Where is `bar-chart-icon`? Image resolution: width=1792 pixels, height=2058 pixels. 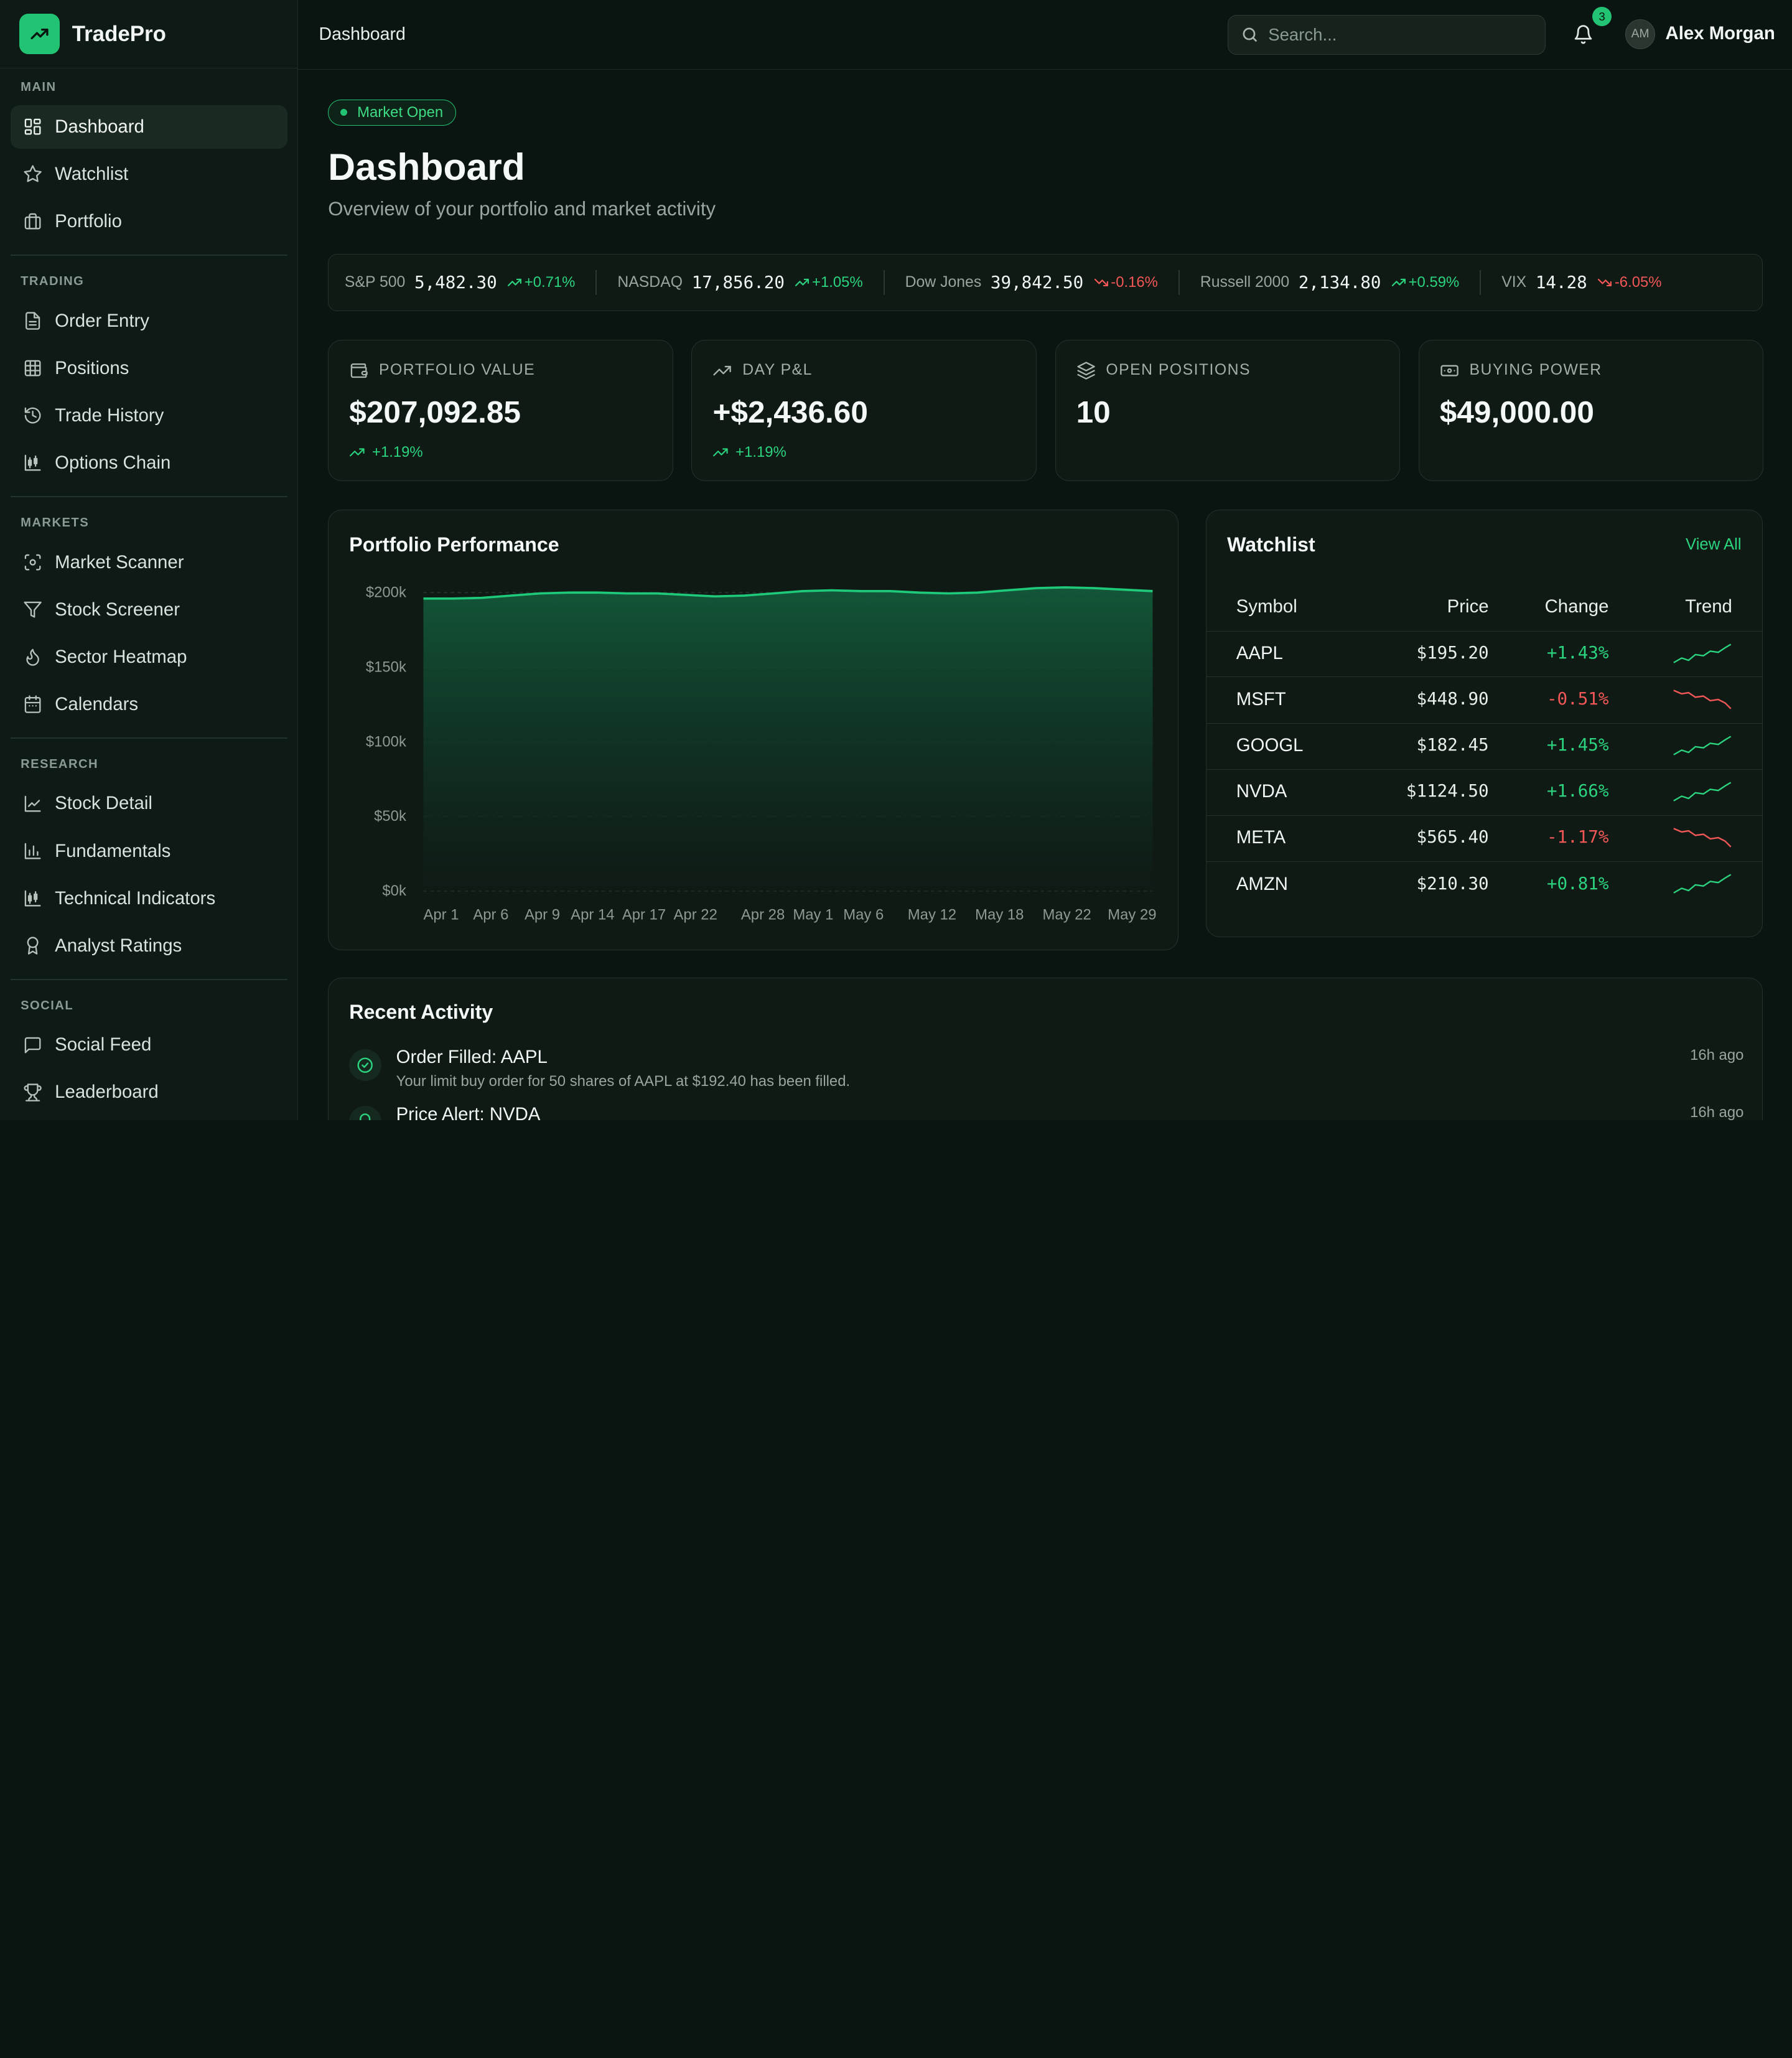
bar-chart-icon is located at coordinates (32, 851).